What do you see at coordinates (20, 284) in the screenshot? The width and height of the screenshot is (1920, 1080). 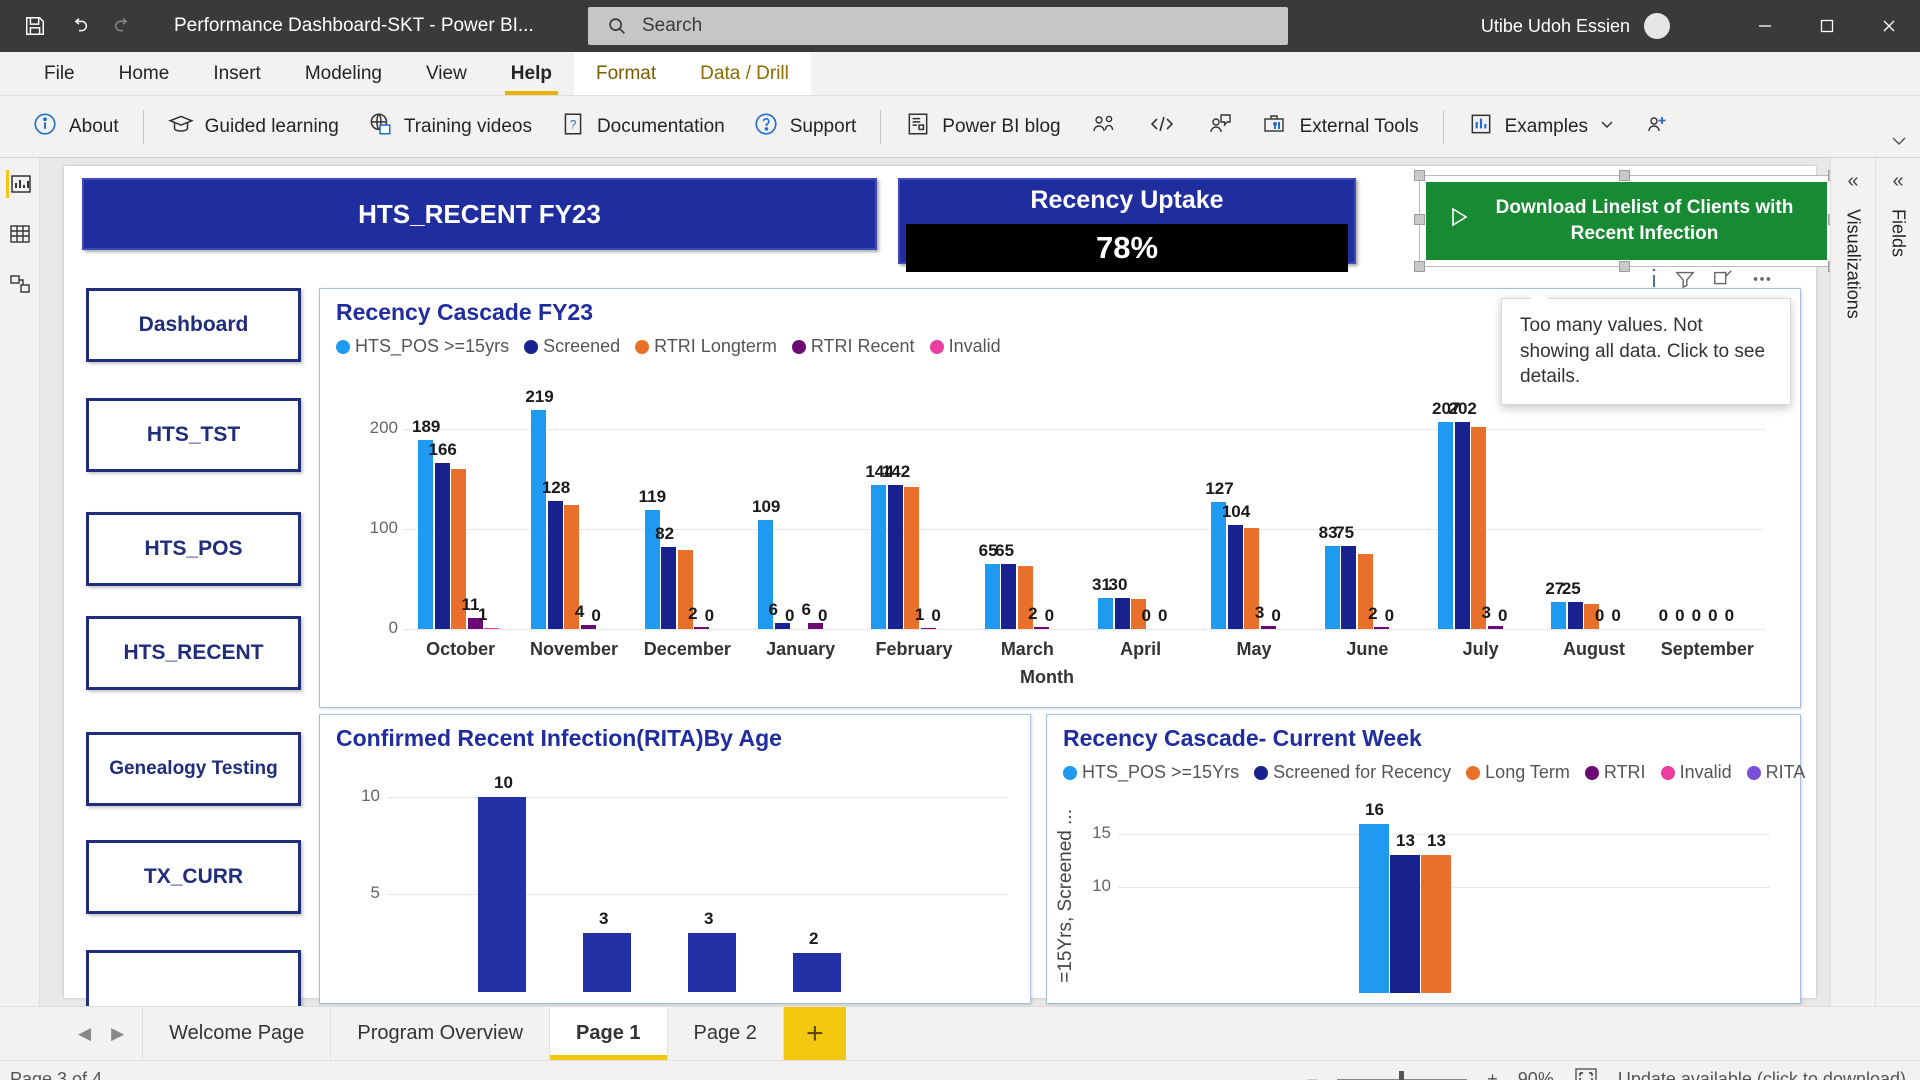 I see `model-view-icon` at bounding box center [20, 284].